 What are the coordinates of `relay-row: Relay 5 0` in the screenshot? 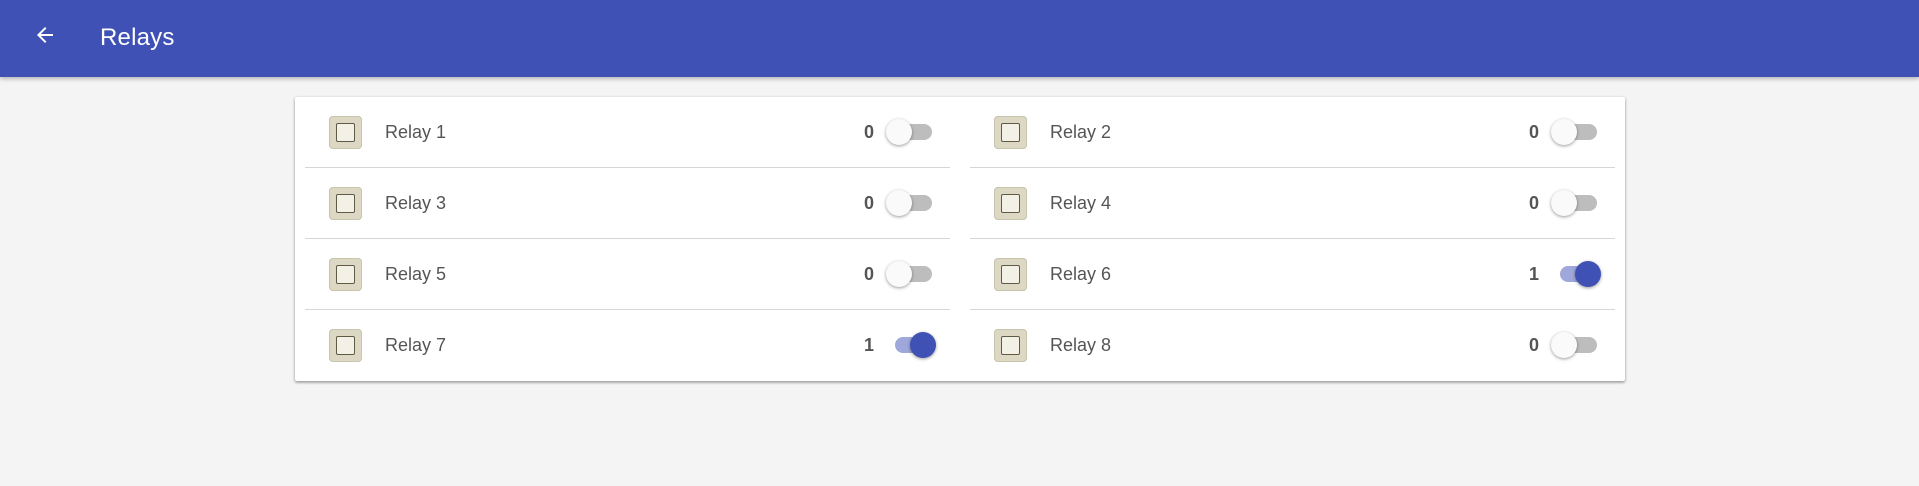 It's located at (627, 274).